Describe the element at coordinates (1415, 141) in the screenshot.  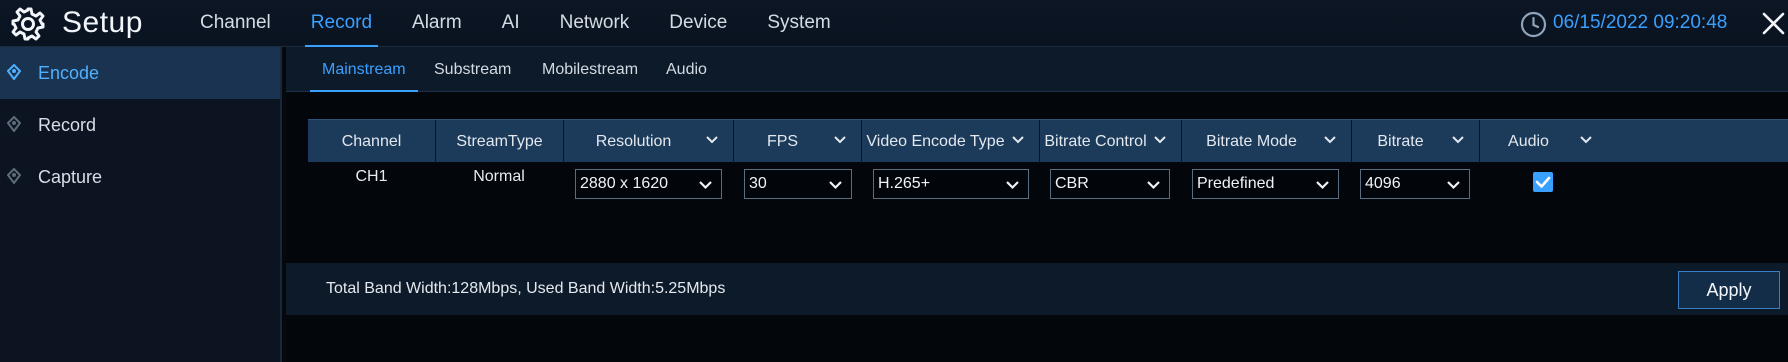
I see `header-bitrate: Bitrate` at that location.